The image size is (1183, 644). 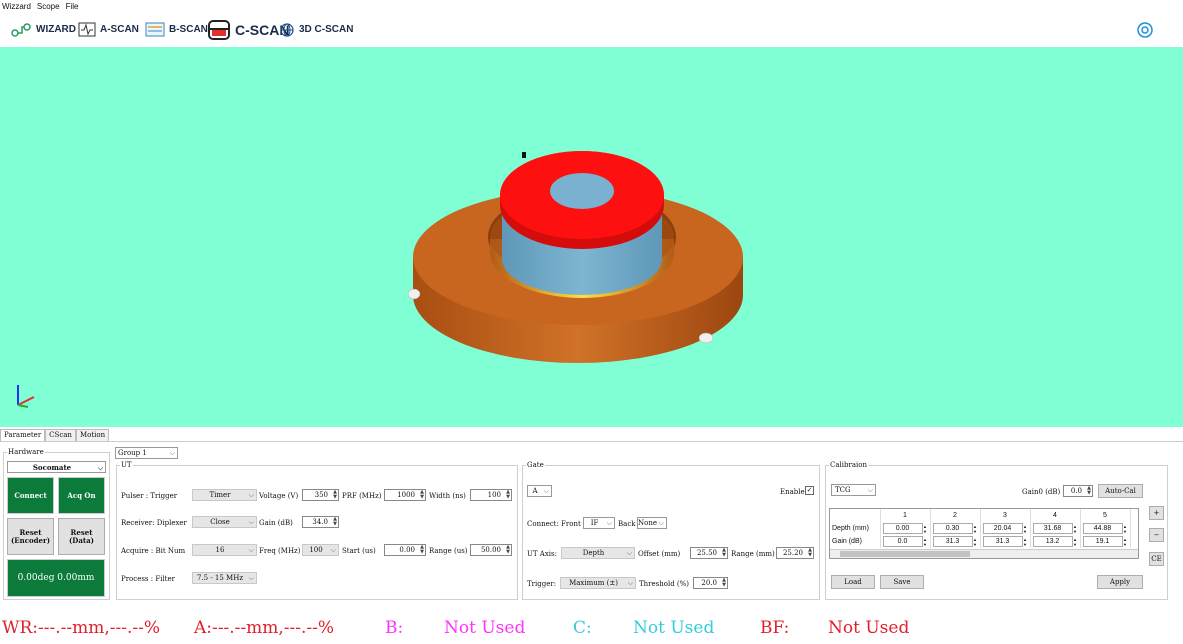 I want to click on hardware-legend: Hardware, so click(x=26, y=452).